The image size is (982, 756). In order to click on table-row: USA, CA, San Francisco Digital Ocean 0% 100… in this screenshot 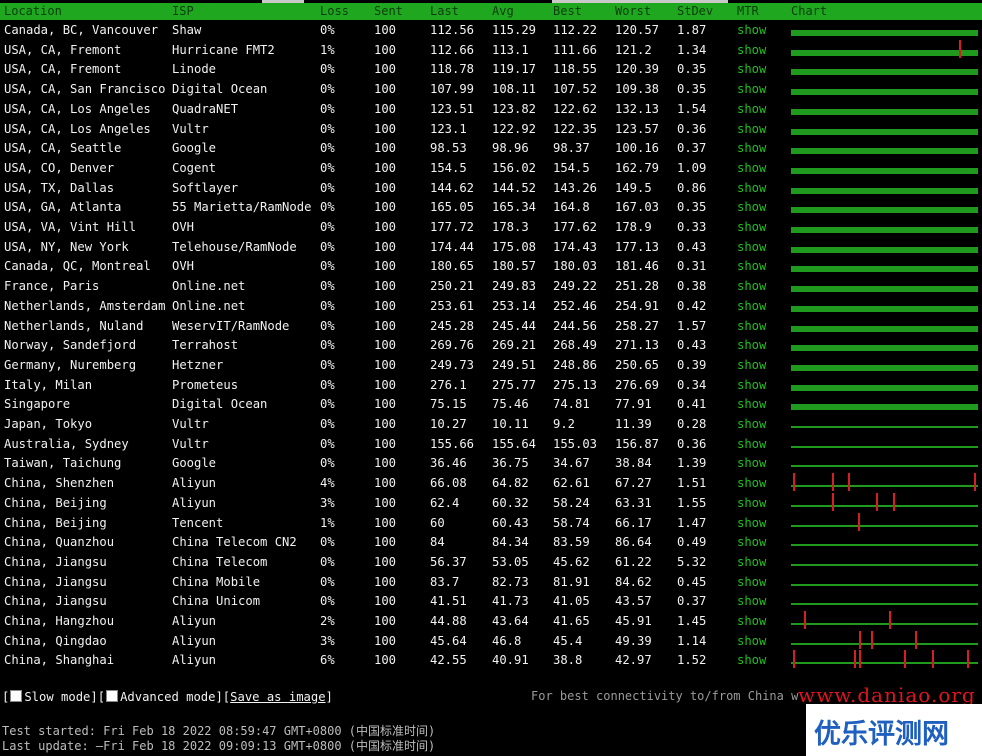, I will do `click(491, 89)`.